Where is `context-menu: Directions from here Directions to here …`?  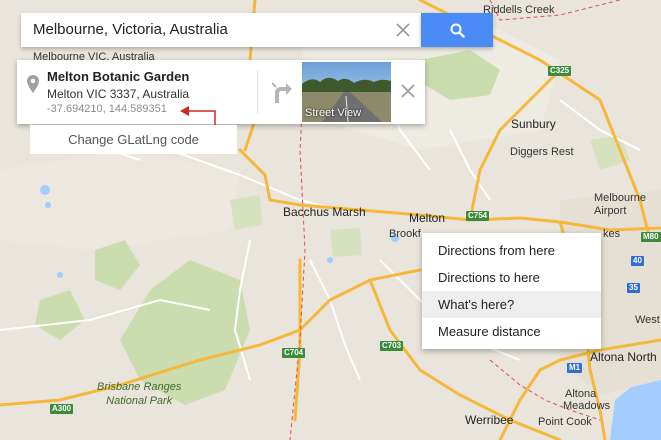
context-menu: Directions from here Directions to here … is located at coordinates (511, 291).